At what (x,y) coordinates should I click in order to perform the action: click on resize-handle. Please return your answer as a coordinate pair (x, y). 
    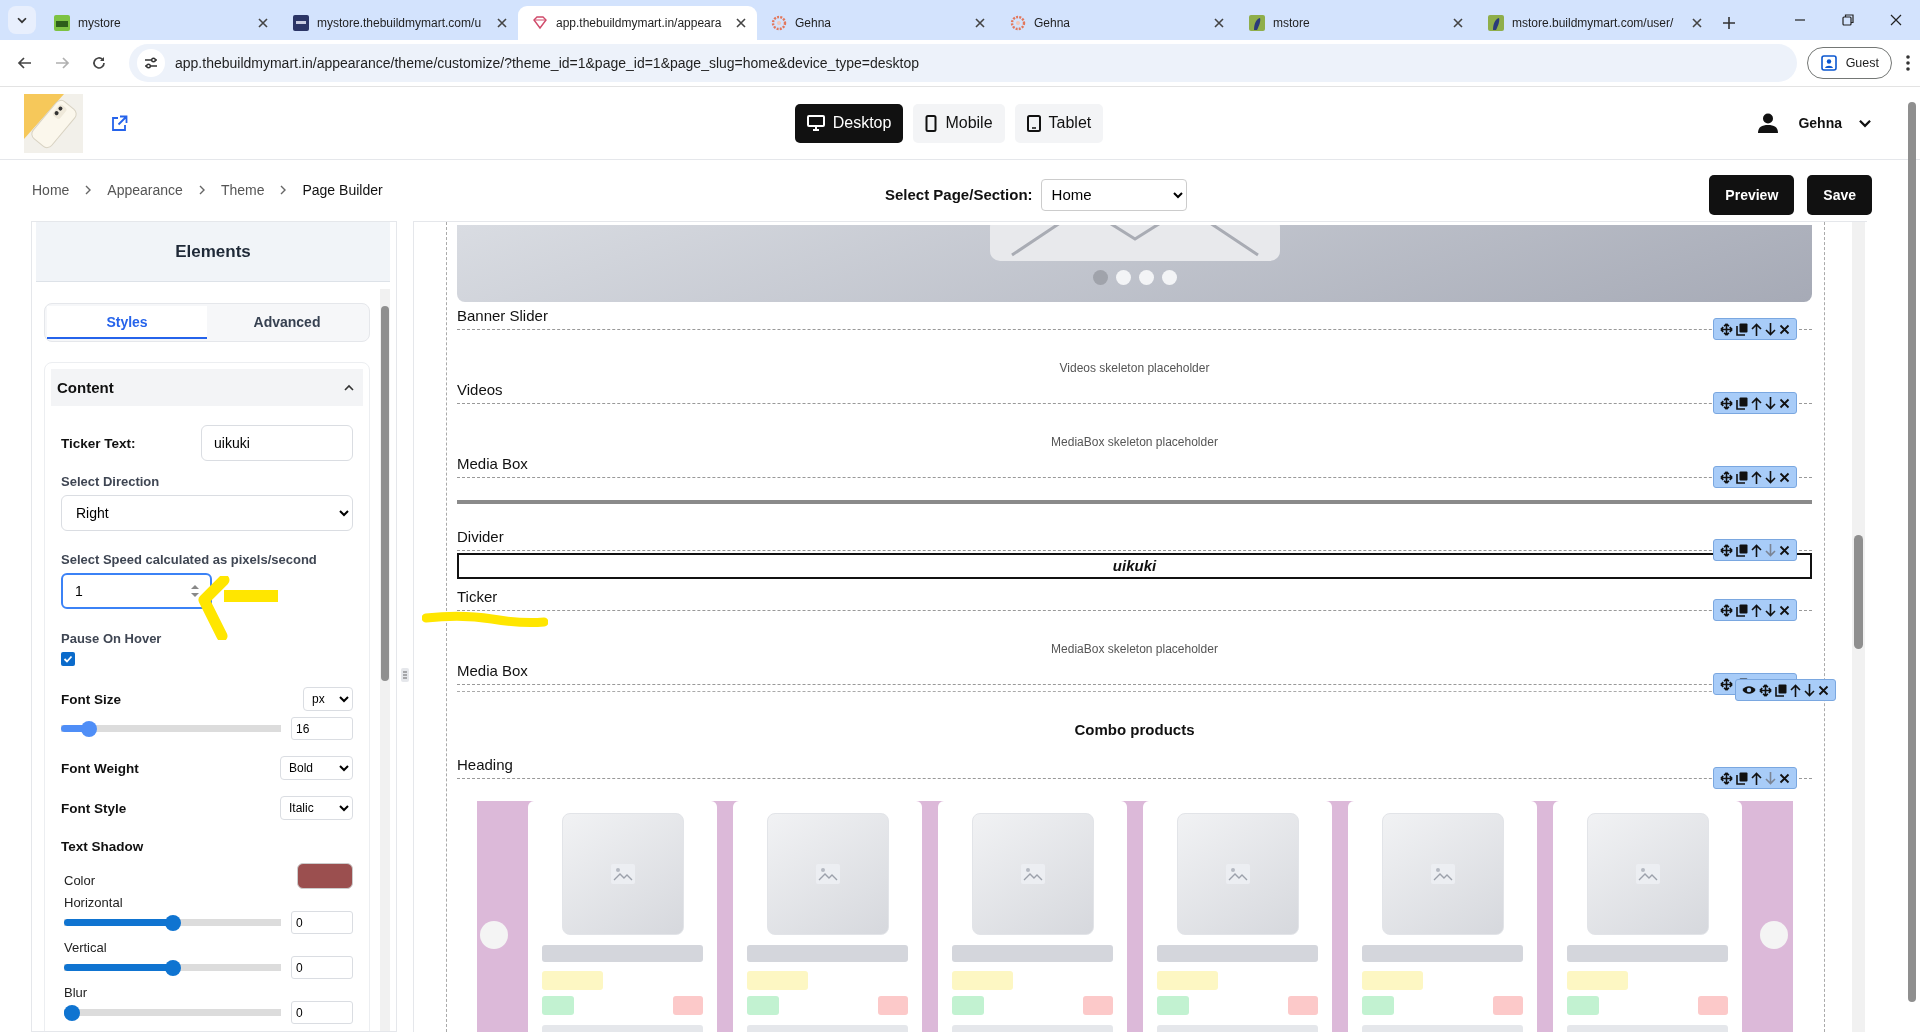
    Looking at the image, I should click on (405, 675).